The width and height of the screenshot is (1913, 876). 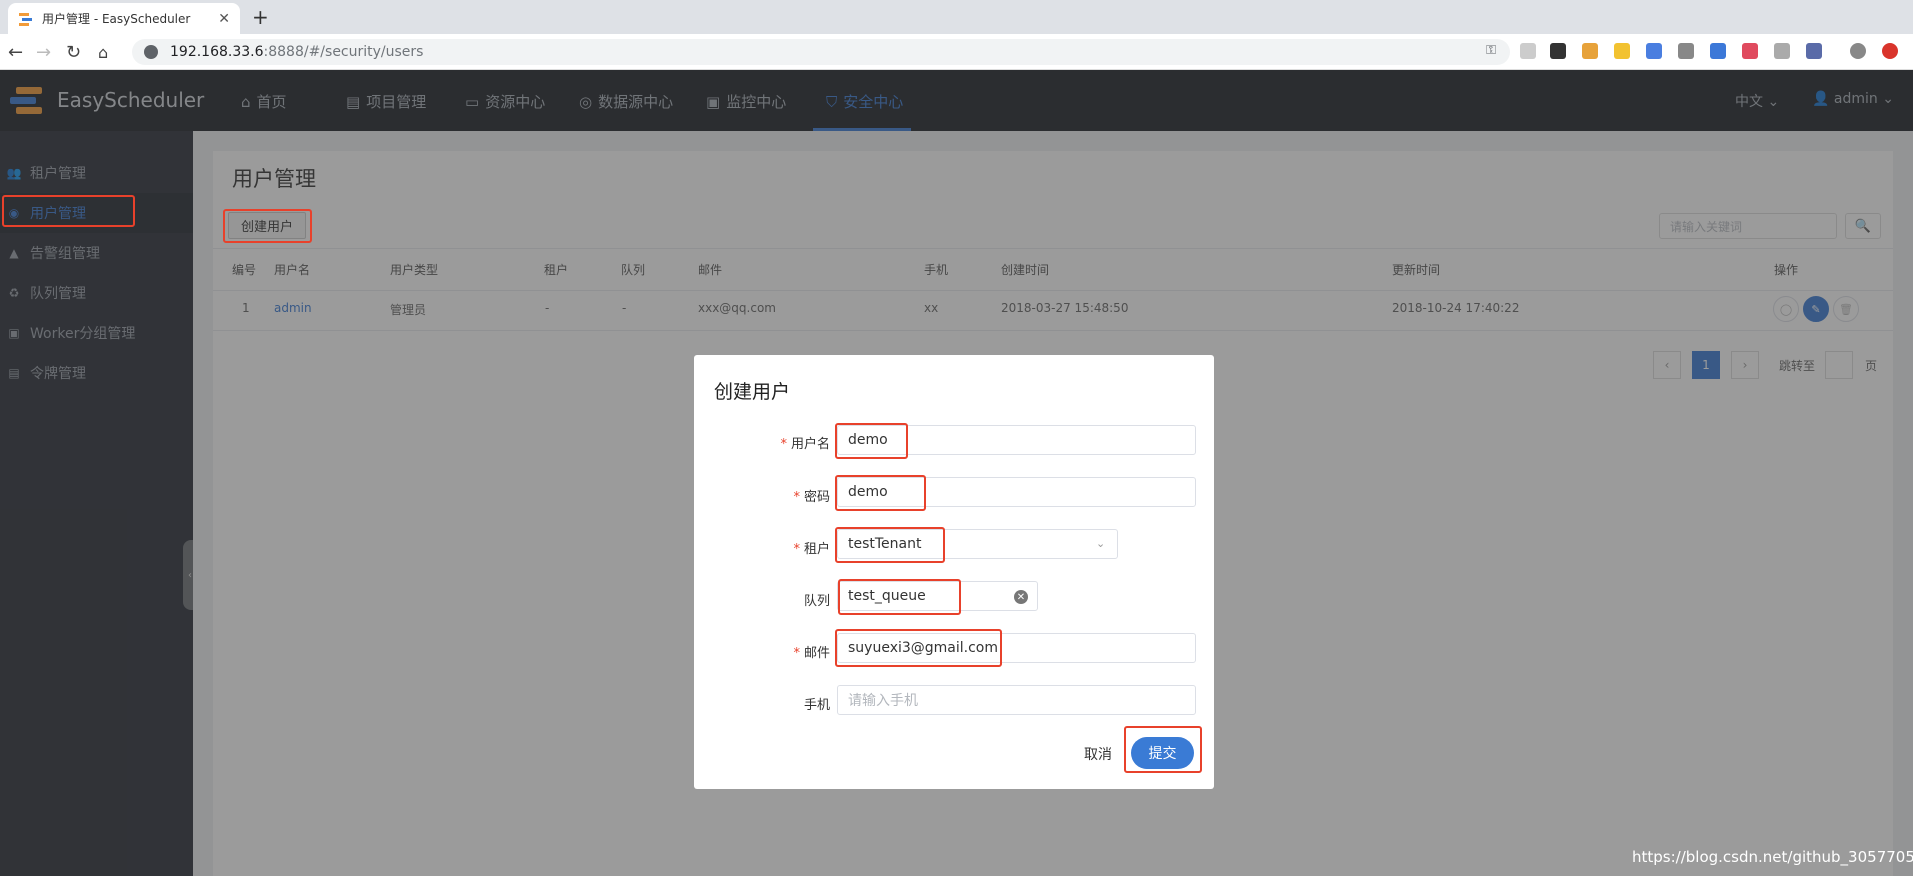 What do you see at coordinates (1491, 50) in the screenshot?
I see `key-icon: ⚿` at bounding box center [1491, 50].